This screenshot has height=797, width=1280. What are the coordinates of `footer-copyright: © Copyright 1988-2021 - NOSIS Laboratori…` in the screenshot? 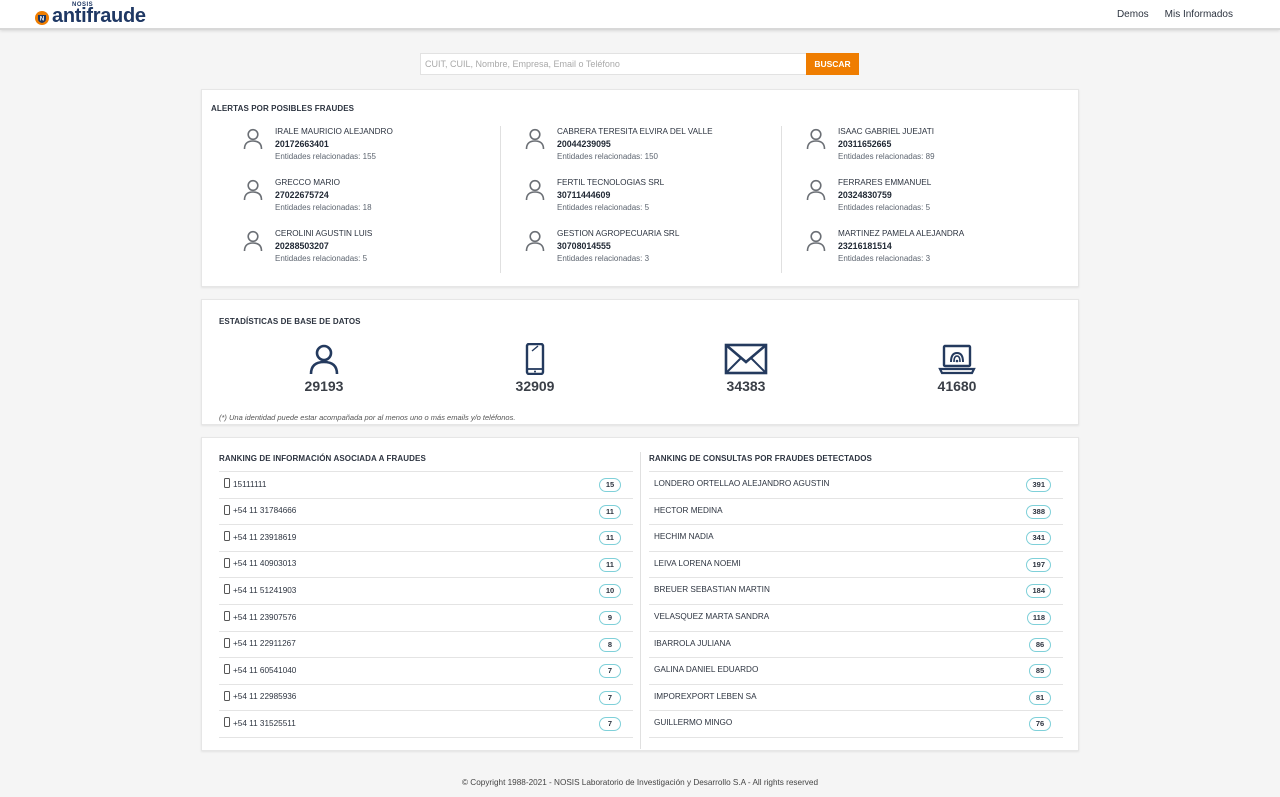 It's located at (640, 782).